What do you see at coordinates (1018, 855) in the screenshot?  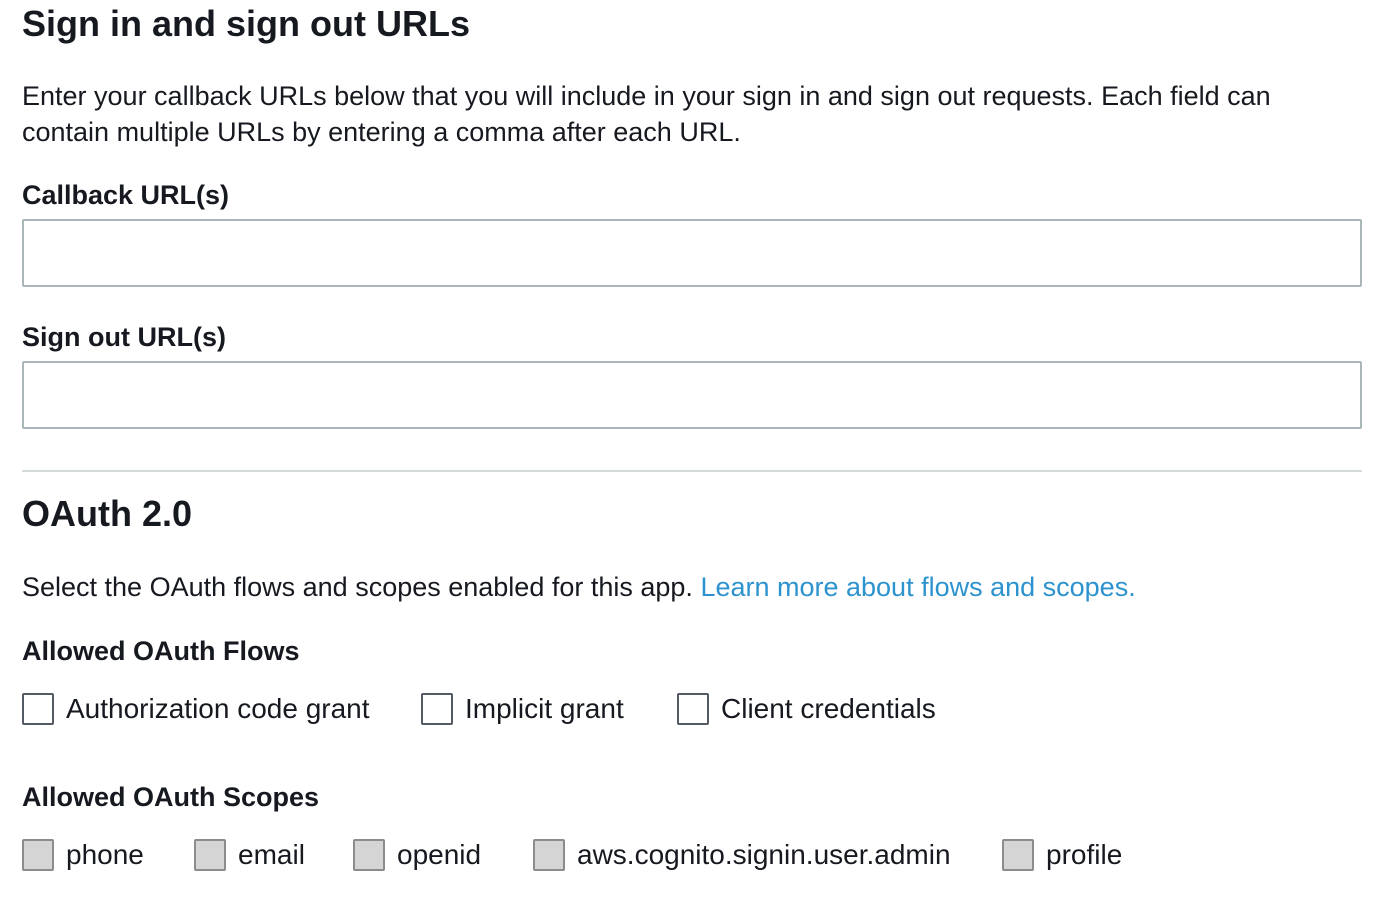 I see `profile-scope-checkbox` at bounding box center [1018, 855].